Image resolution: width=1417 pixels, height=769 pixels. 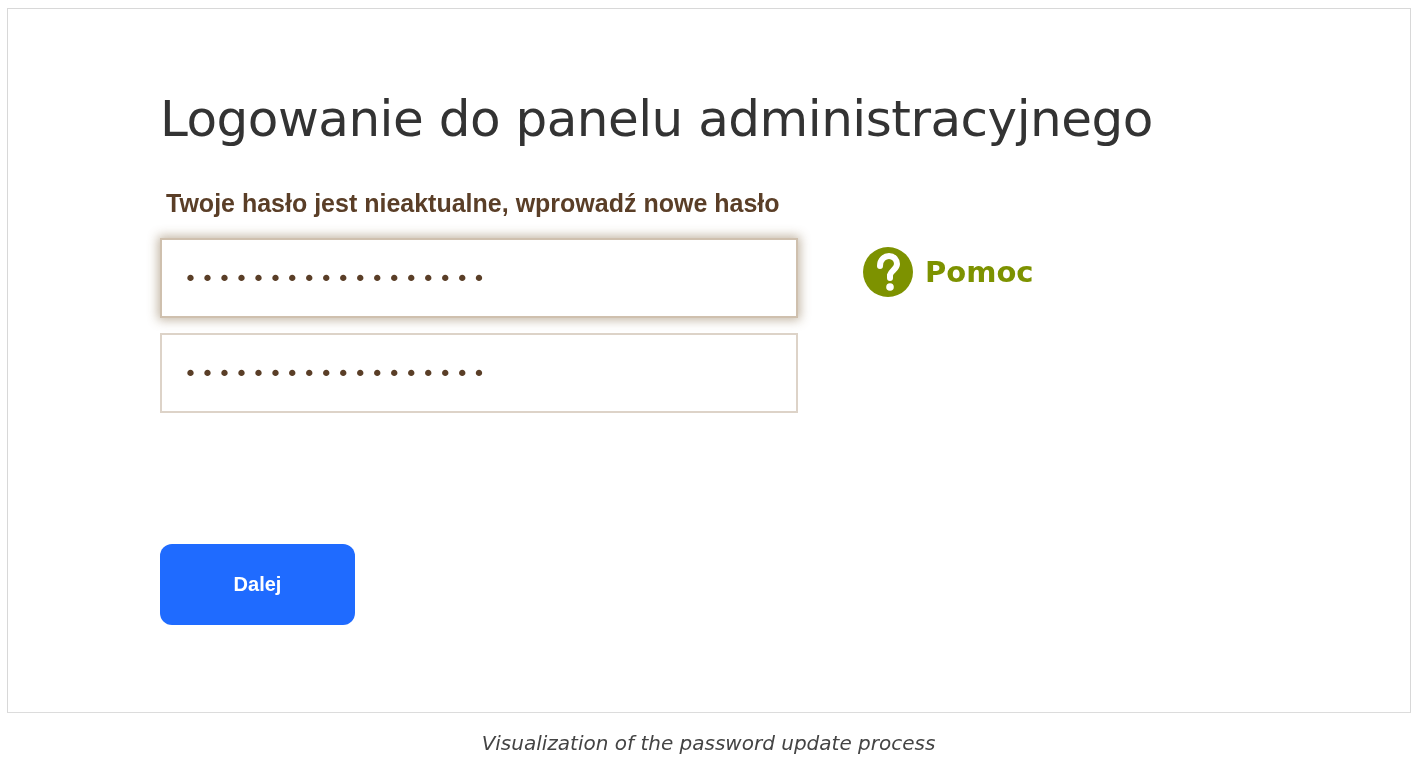 What do you see at coordinates (708, 742) in the screenshot?
I see `caption: Visualization of the password update process` at bounding box center [708, 742].